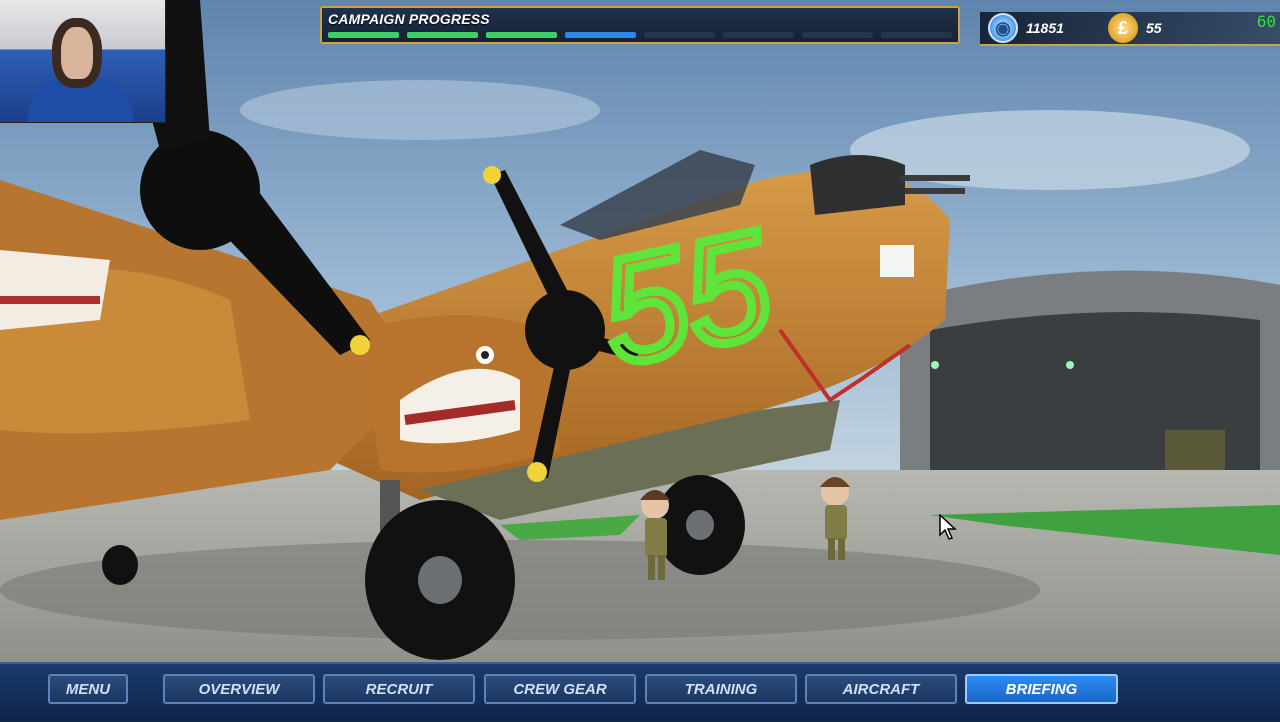 Image resolution: width=1280 pixels, height=722 pixels. What do you see at coordinates (1154, 28) in the screenshot?
I see `money-value: 55` at bounding box center [1154, 28].